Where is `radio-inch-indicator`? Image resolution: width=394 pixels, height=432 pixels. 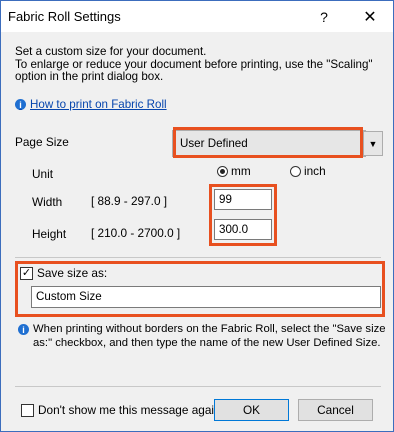 radio-inch-indicator is located at coordinates (295, 171).